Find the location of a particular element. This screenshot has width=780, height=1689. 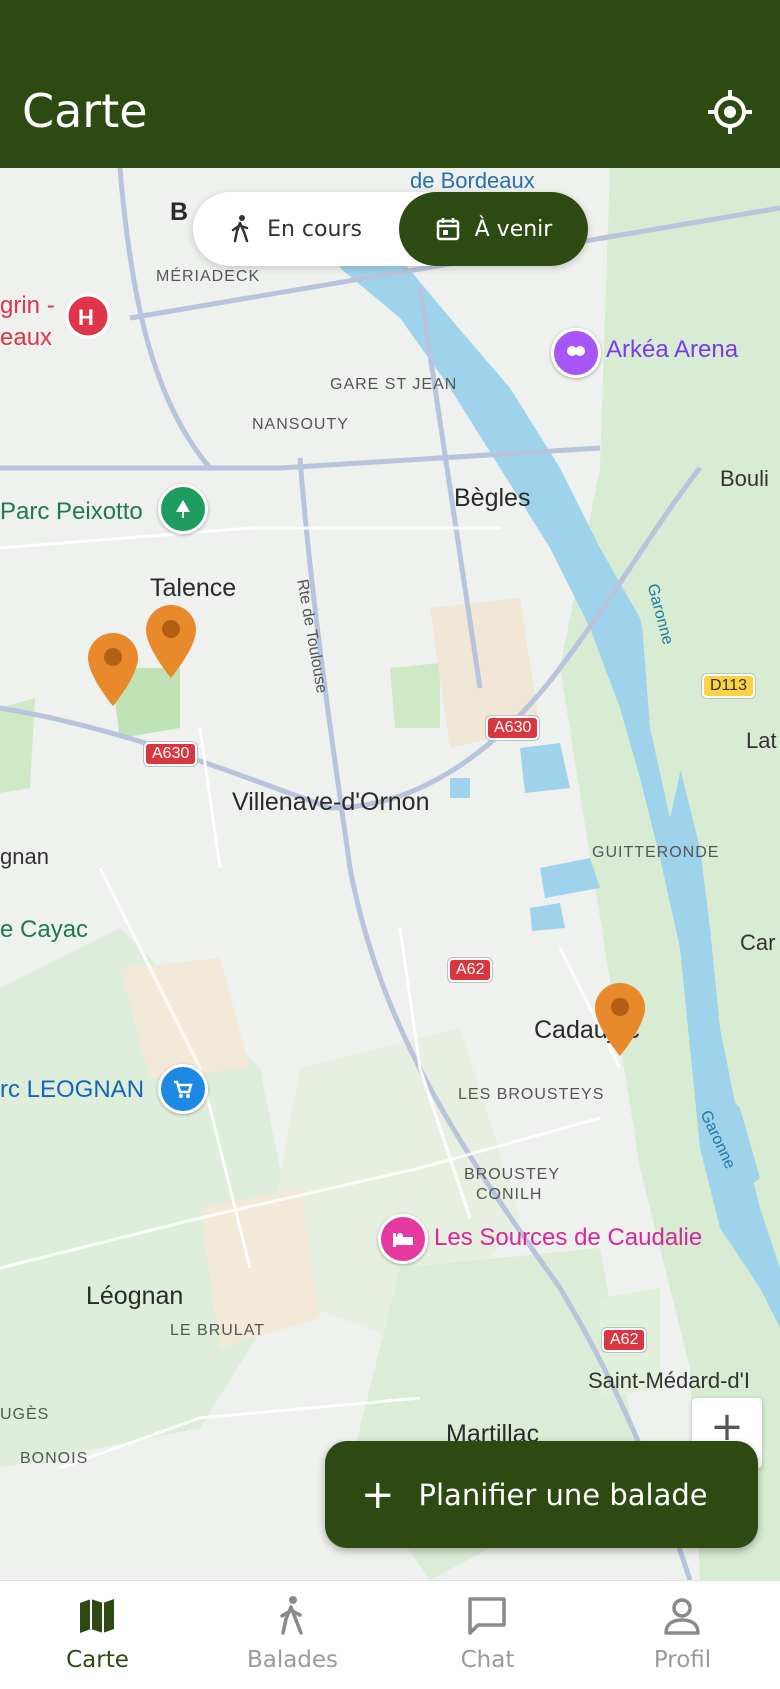

map-label-gnan: gnan is located at coordinates (24, 856).